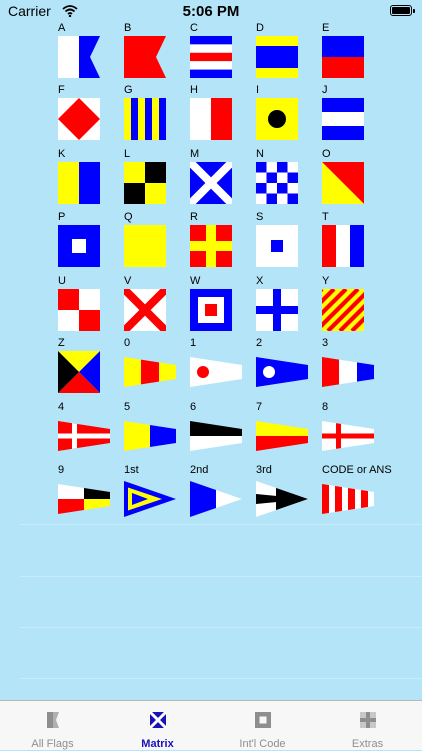  I want to click on flag-cell-g: G, so click(155, 114).